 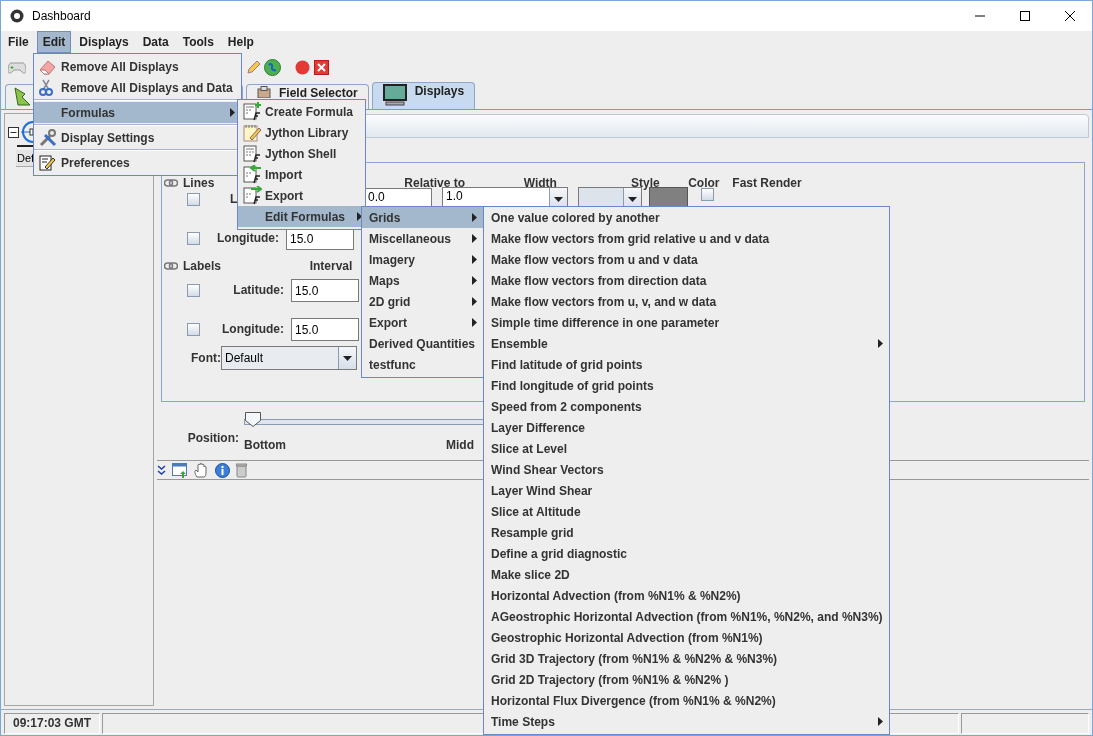 What do you see at coordinates (137, 162) in the screenshot?
I see `menu-item: Preferences` at bounding box center [137, 162].